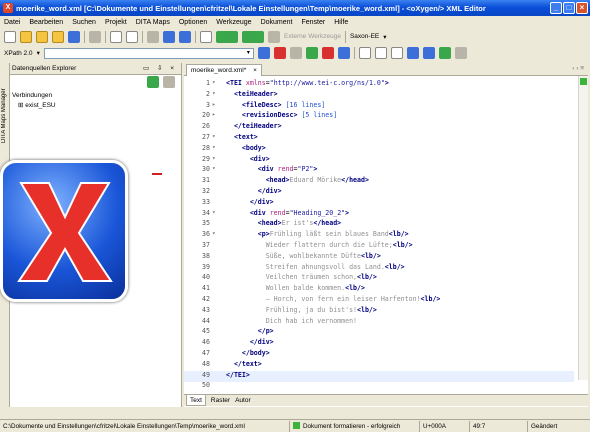  Describe the element at coordinates (312, 36) in the screenshot. I see `external-tools-label: Externe Werkzeuge` at that location.